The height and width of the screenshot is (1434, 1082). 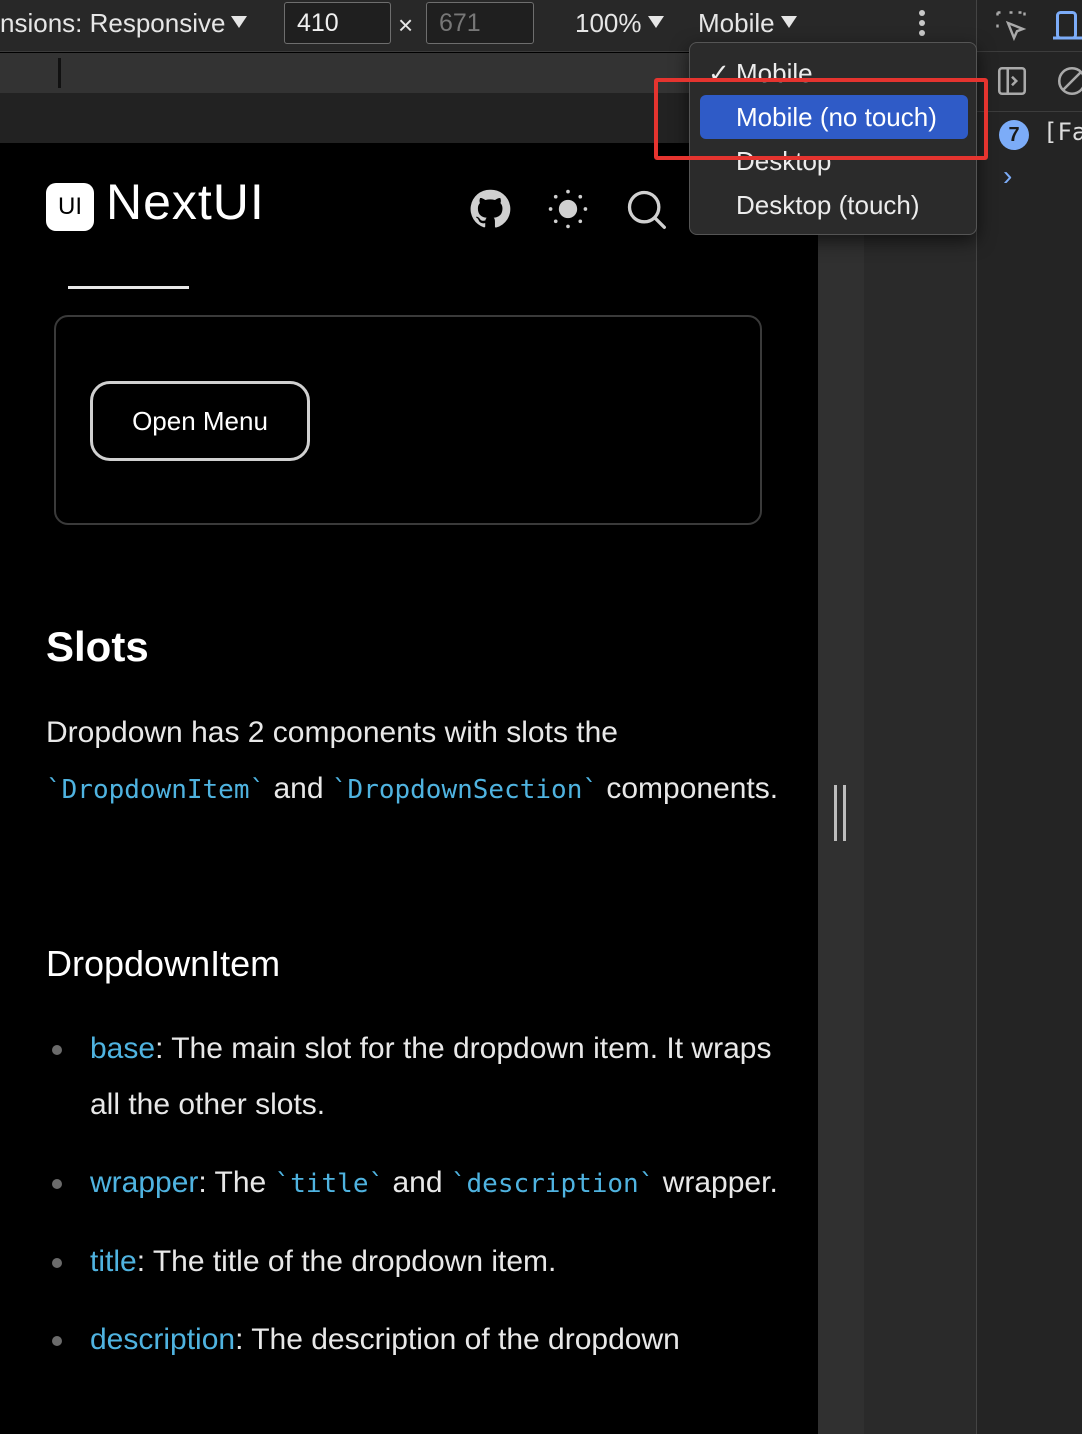 What do you see at coordinates (236, 1182) in the screenshot?
I see `slot-description: : The` at bounding box center [236, 1182].